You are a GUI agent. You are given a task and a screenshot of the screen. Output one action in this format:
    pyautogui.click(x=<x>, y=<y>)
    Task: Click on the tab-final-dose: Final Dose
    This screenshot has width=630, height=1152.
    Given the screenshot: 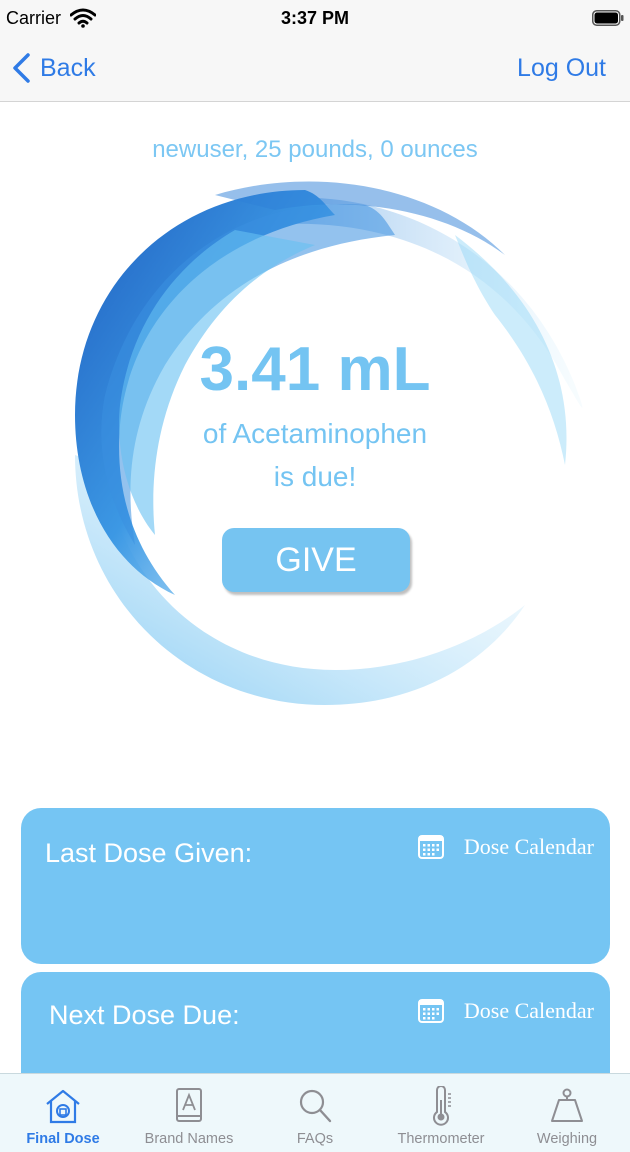 What is the action you would take?
    pyautogui.click(x=63, y=1113)
    